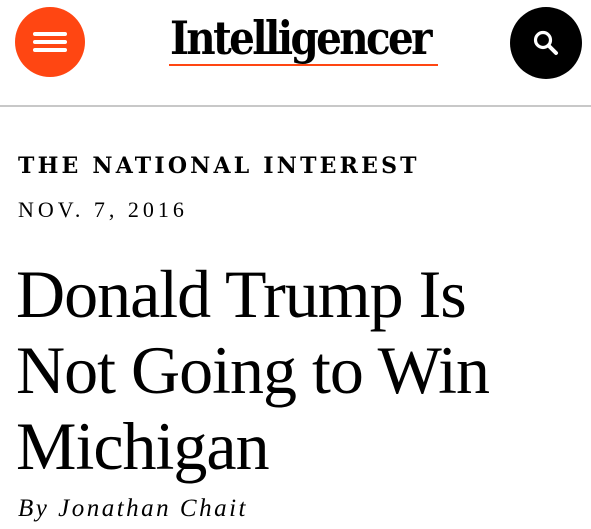  I want to click on site-logo: Intelligencer, so click(301, 38).